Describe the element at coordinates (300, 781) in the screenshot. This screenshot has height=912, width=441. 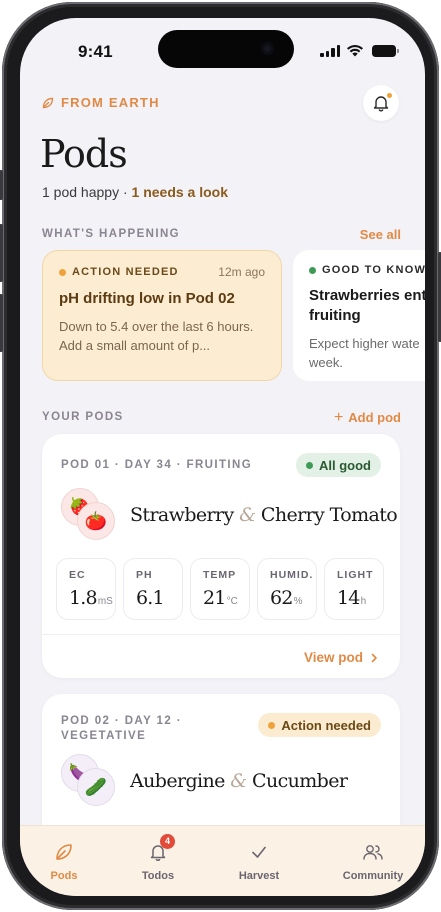
I see `plant-b: Cucumber` at that location.